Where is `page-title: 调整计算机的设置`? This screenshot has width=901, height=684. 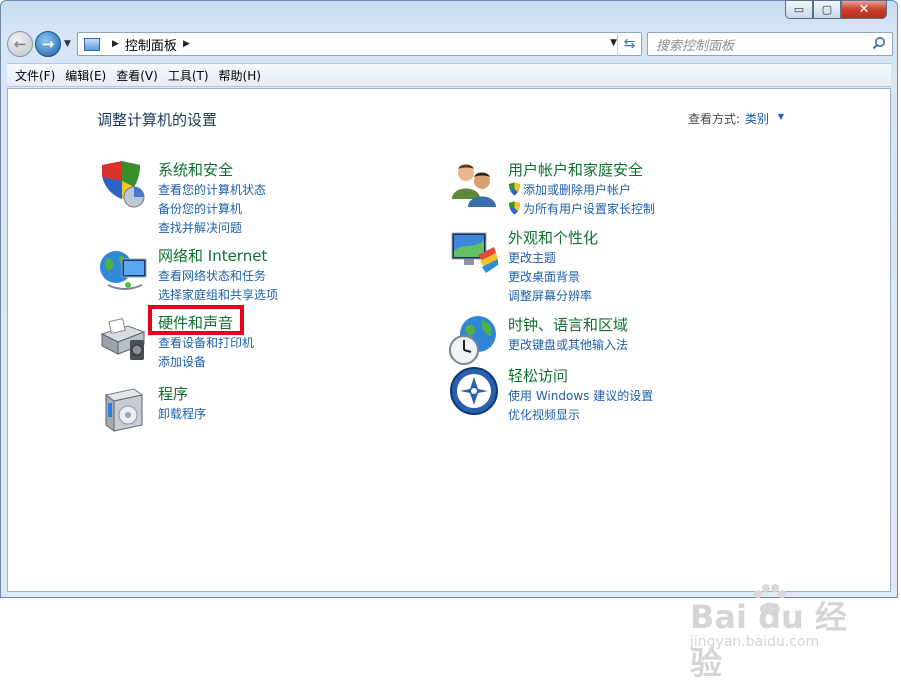 page-title: 调整计算机的设置 is located at coordinates (157, 120).